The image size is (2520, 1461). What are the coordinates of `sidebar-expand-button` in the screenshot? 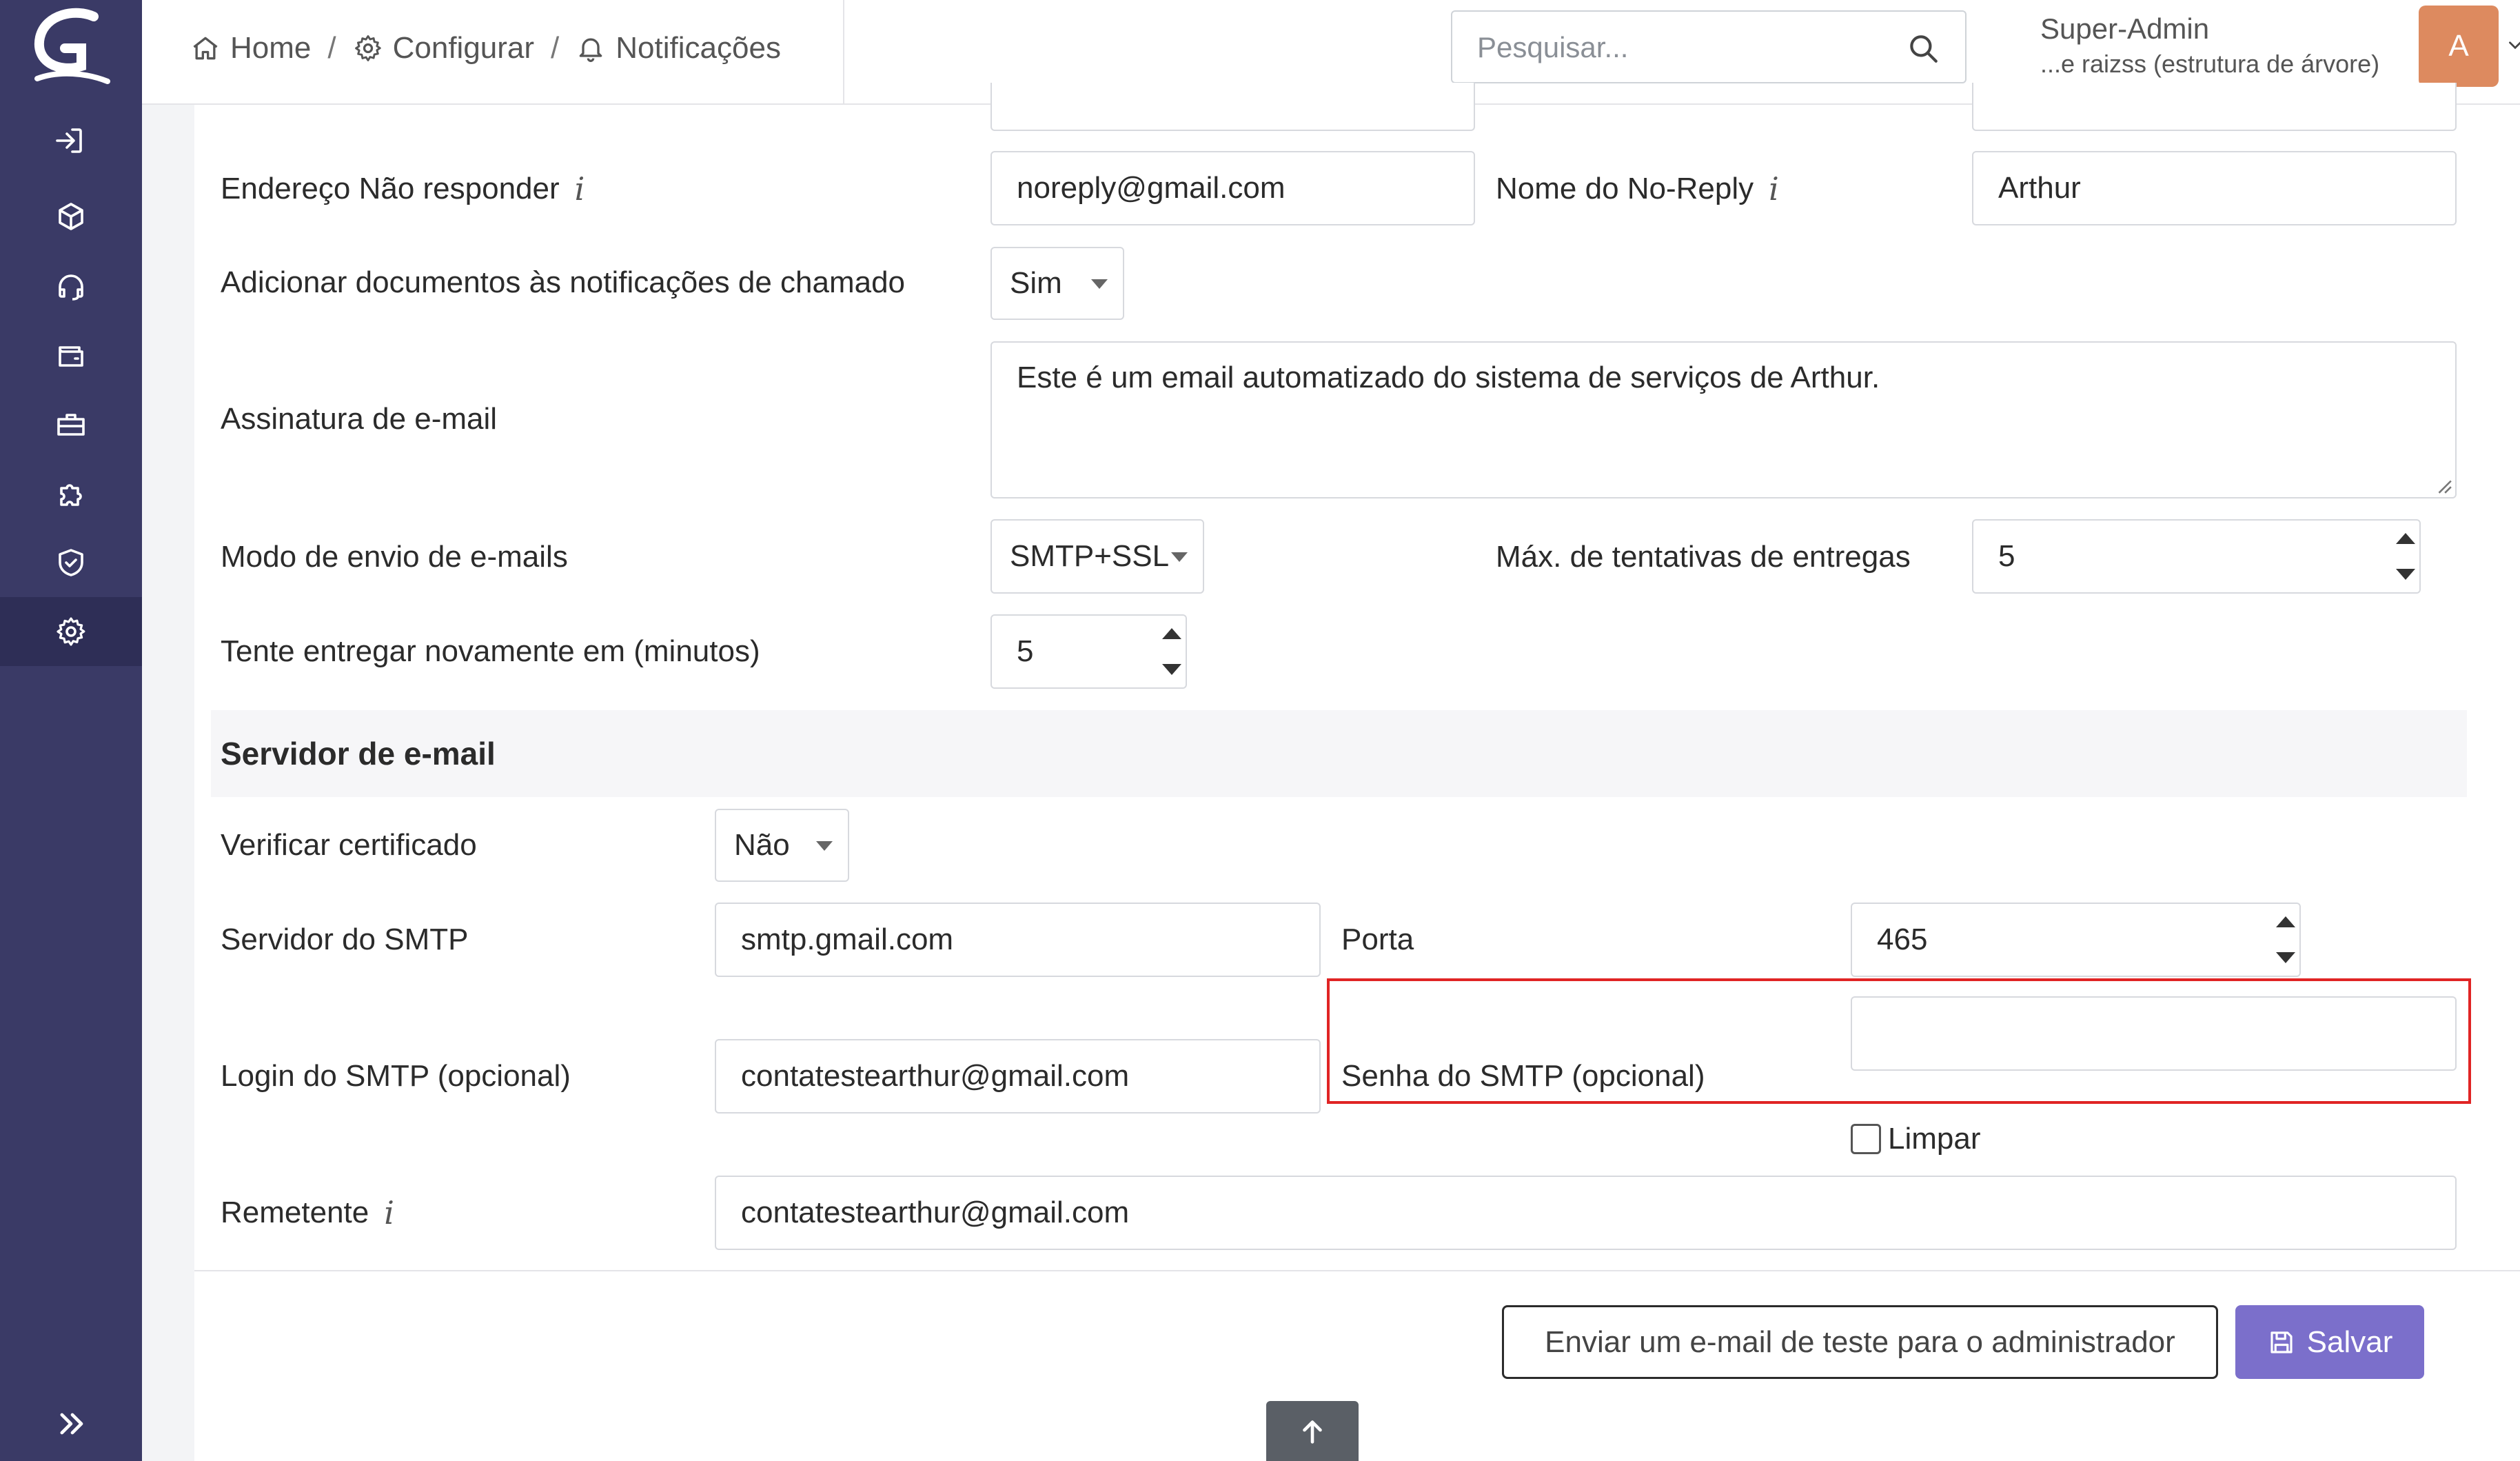 It's located at (72, 1424).